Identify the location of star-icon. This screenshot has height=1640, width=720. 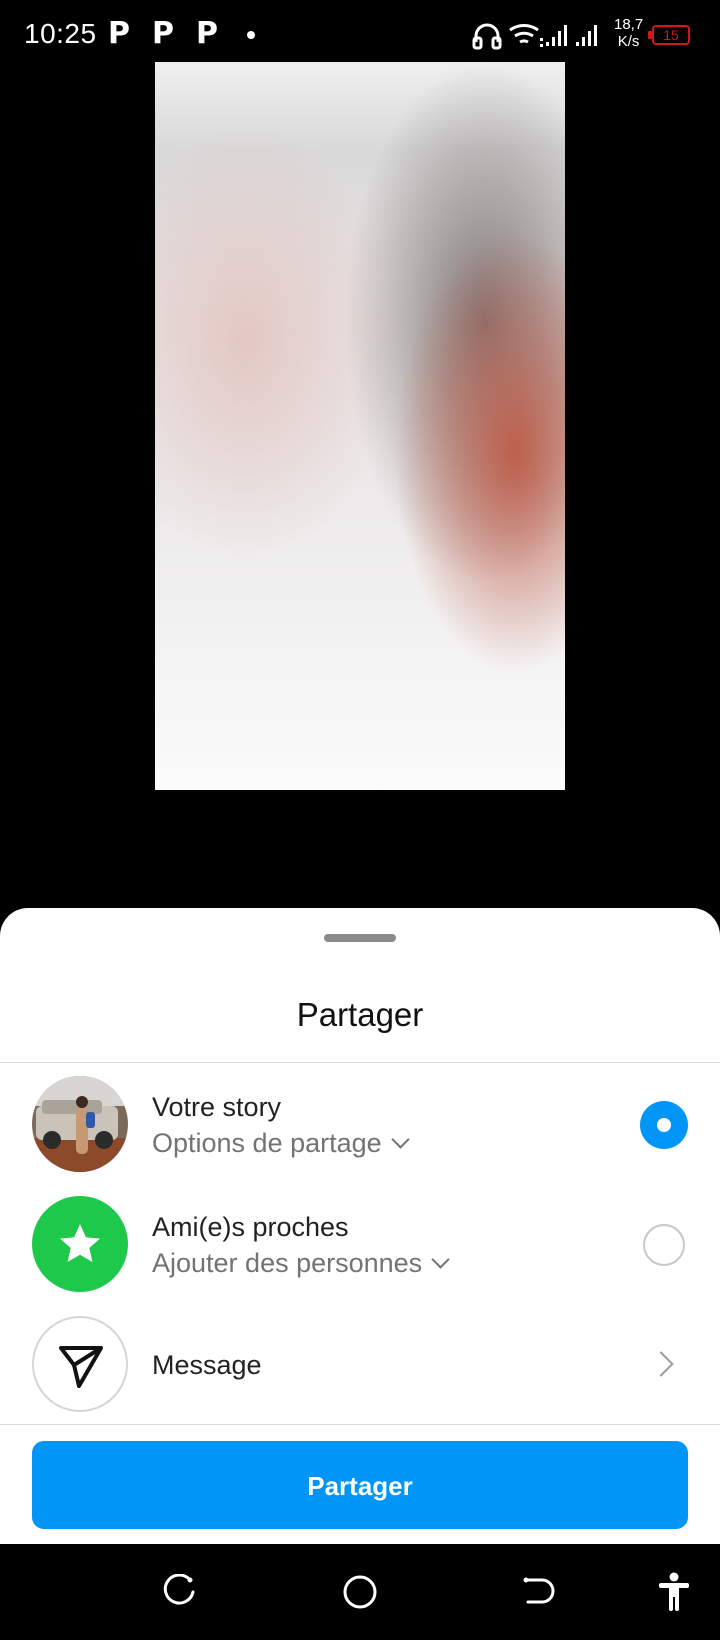
(80, 1243).